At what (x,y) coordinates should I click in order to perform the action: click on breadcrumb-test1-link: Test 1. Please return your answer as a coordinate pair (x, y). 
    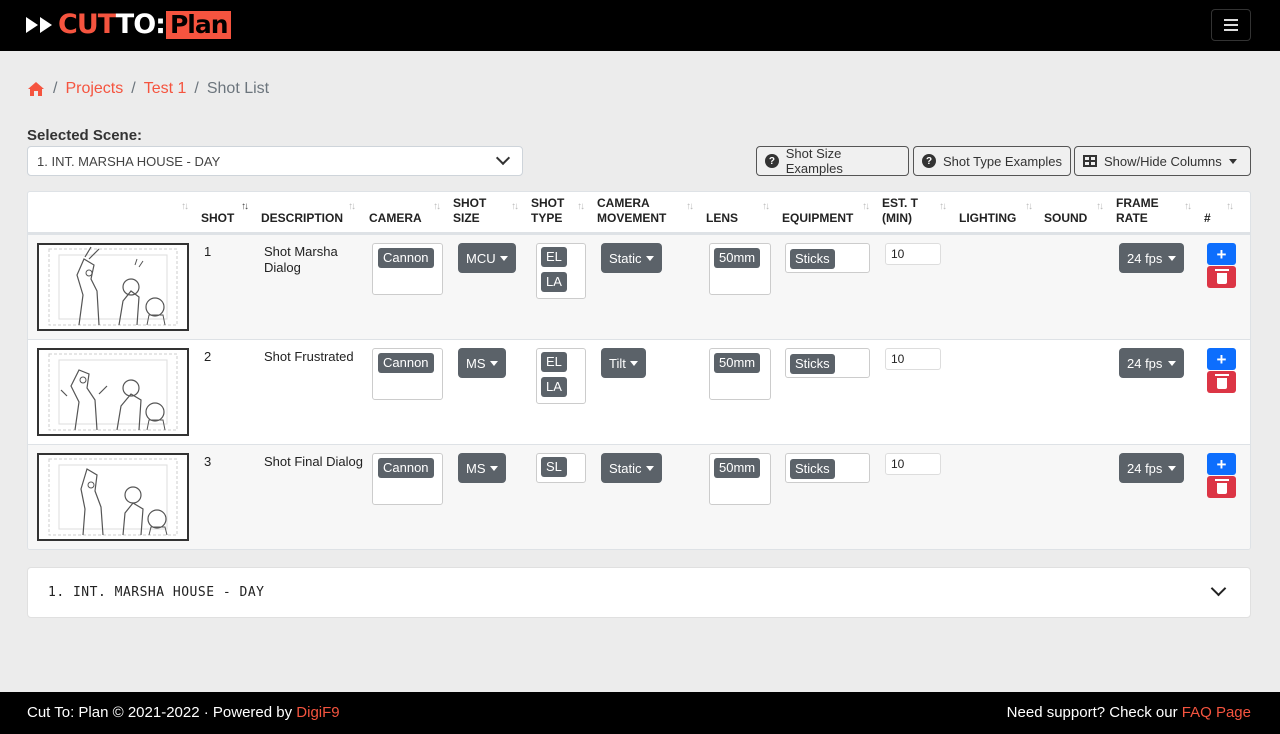
    Looking at the image, I should click on (165, 89).